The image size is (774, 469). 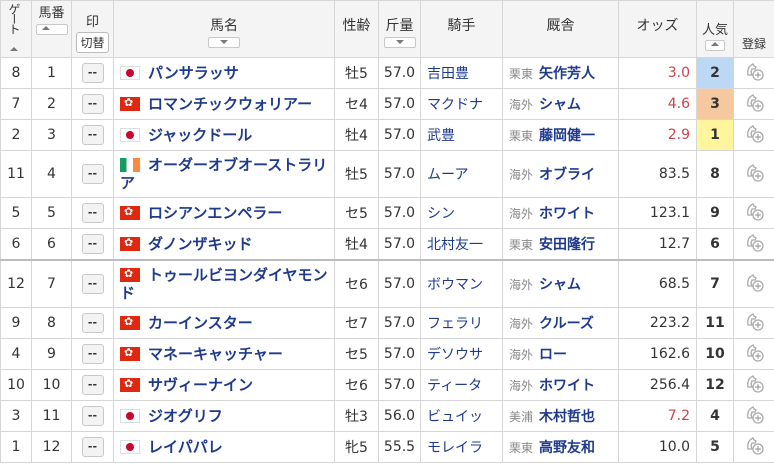 What do you see at coordinates (399, 416) in the screenshot?
I see `weight-cell: 56.0` at bounding box center [399, 416].